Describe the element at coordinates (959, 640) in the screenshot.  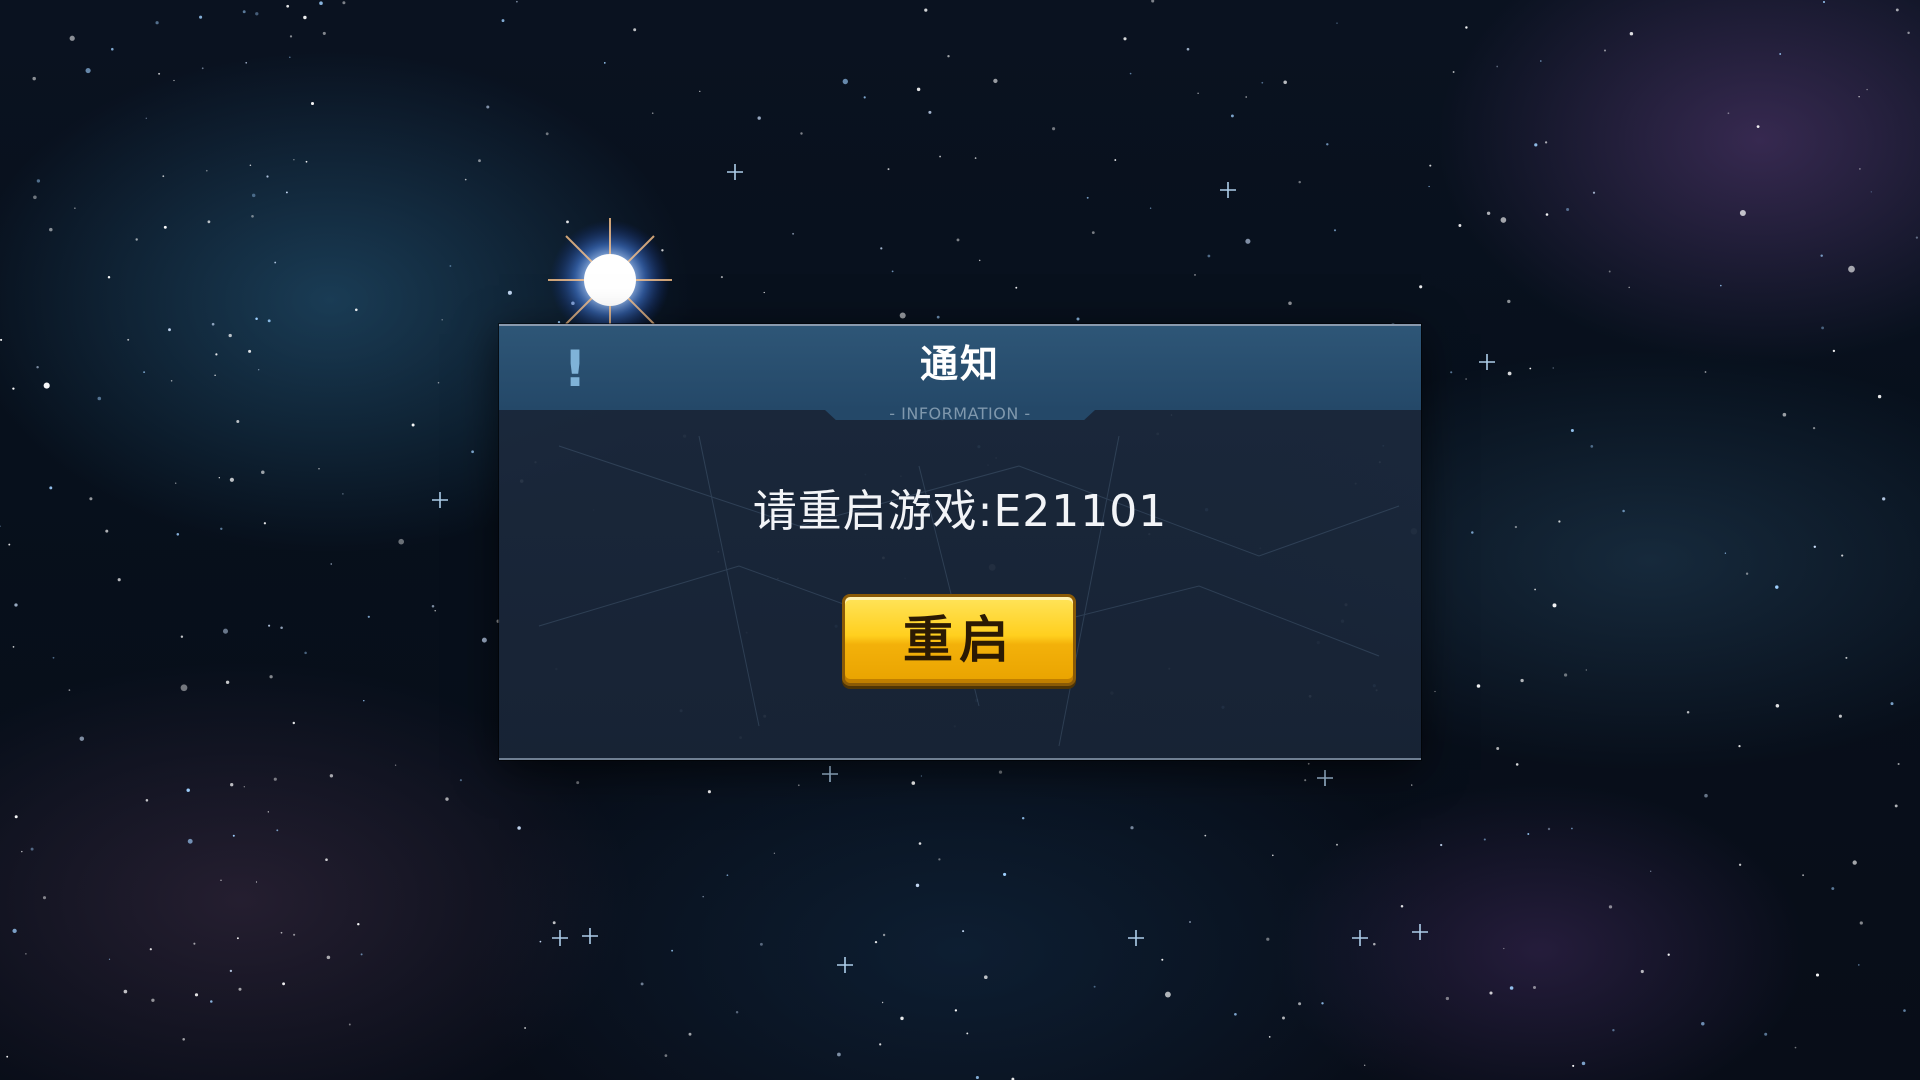
I see `restart-button: 重启` at that location.